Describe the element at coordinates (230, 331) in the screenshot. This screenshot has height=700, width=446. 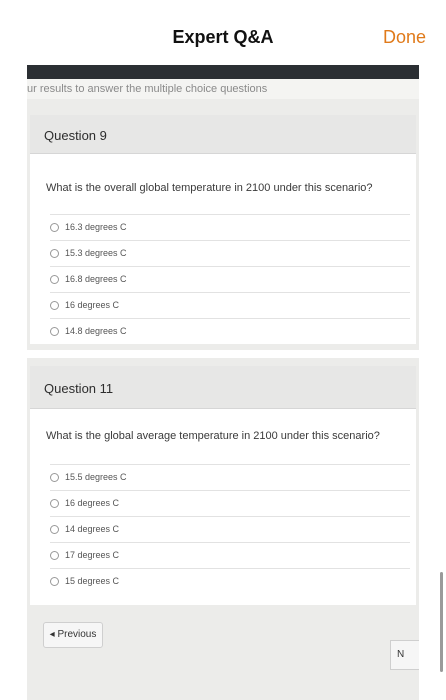
I see `answer-option: 14.8 degrees C` at that location.